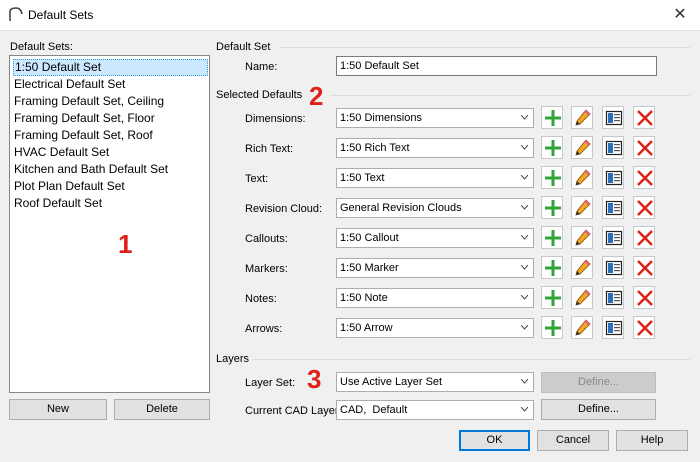 The height and width of the screenshot is (462, 700). I want to click on selected-default-label: Rich Text:, so click(269, 149).